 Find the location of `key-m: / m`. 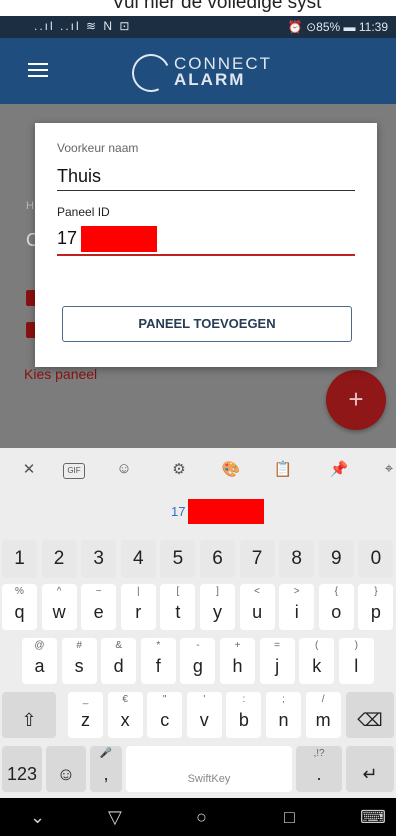

key-m: / m is located at coordinates (323, 715).